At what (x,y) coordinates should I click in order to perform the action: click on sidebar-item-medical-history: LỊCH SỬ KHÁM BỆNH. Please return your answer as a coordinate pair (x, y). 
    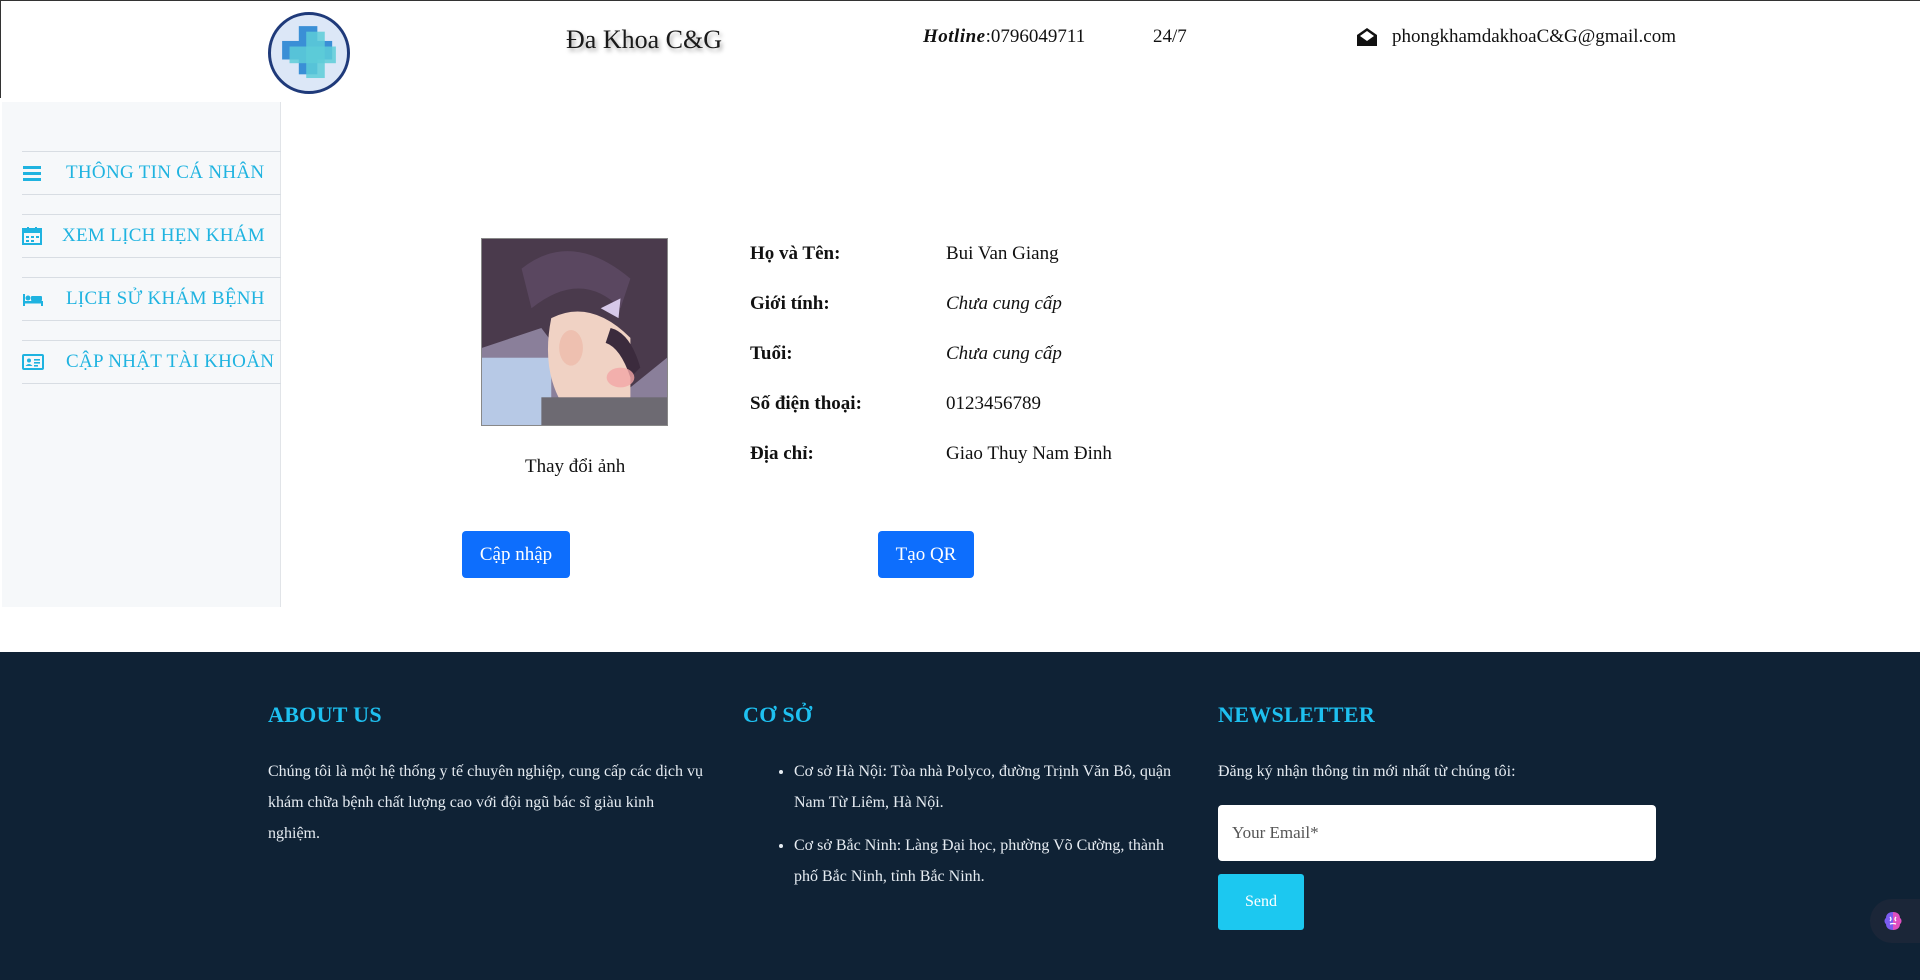
    Looking at the image, I should click on (151, 299).